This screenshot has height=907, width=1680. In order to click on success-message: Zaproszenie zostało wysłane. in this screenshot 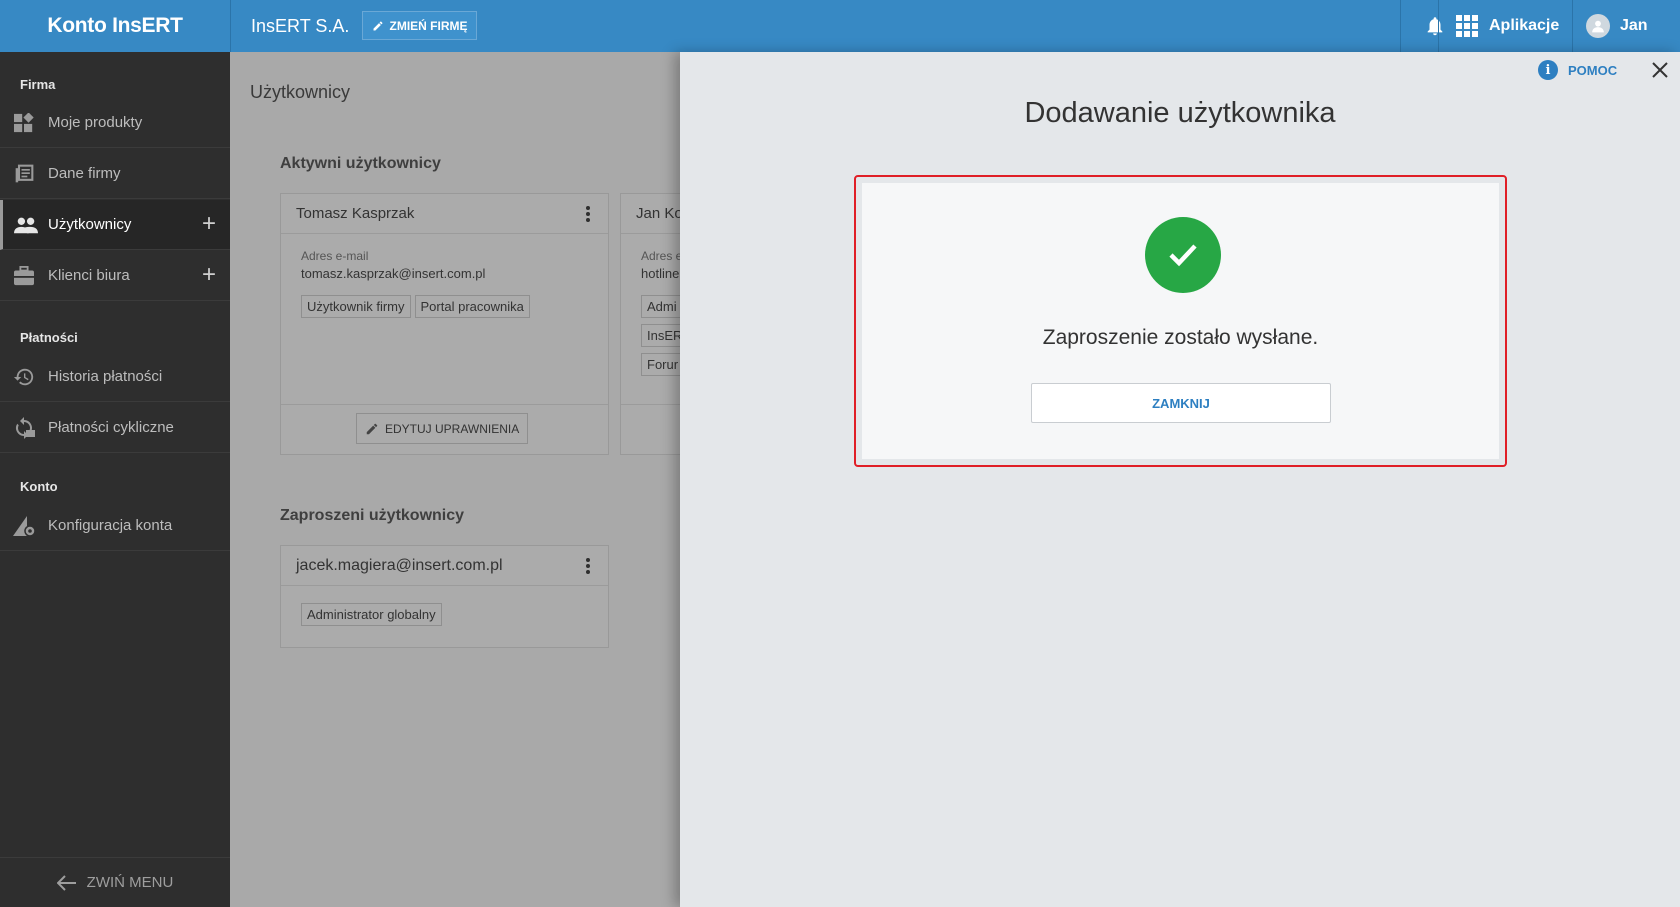, I will do `click(1180, 337)`.